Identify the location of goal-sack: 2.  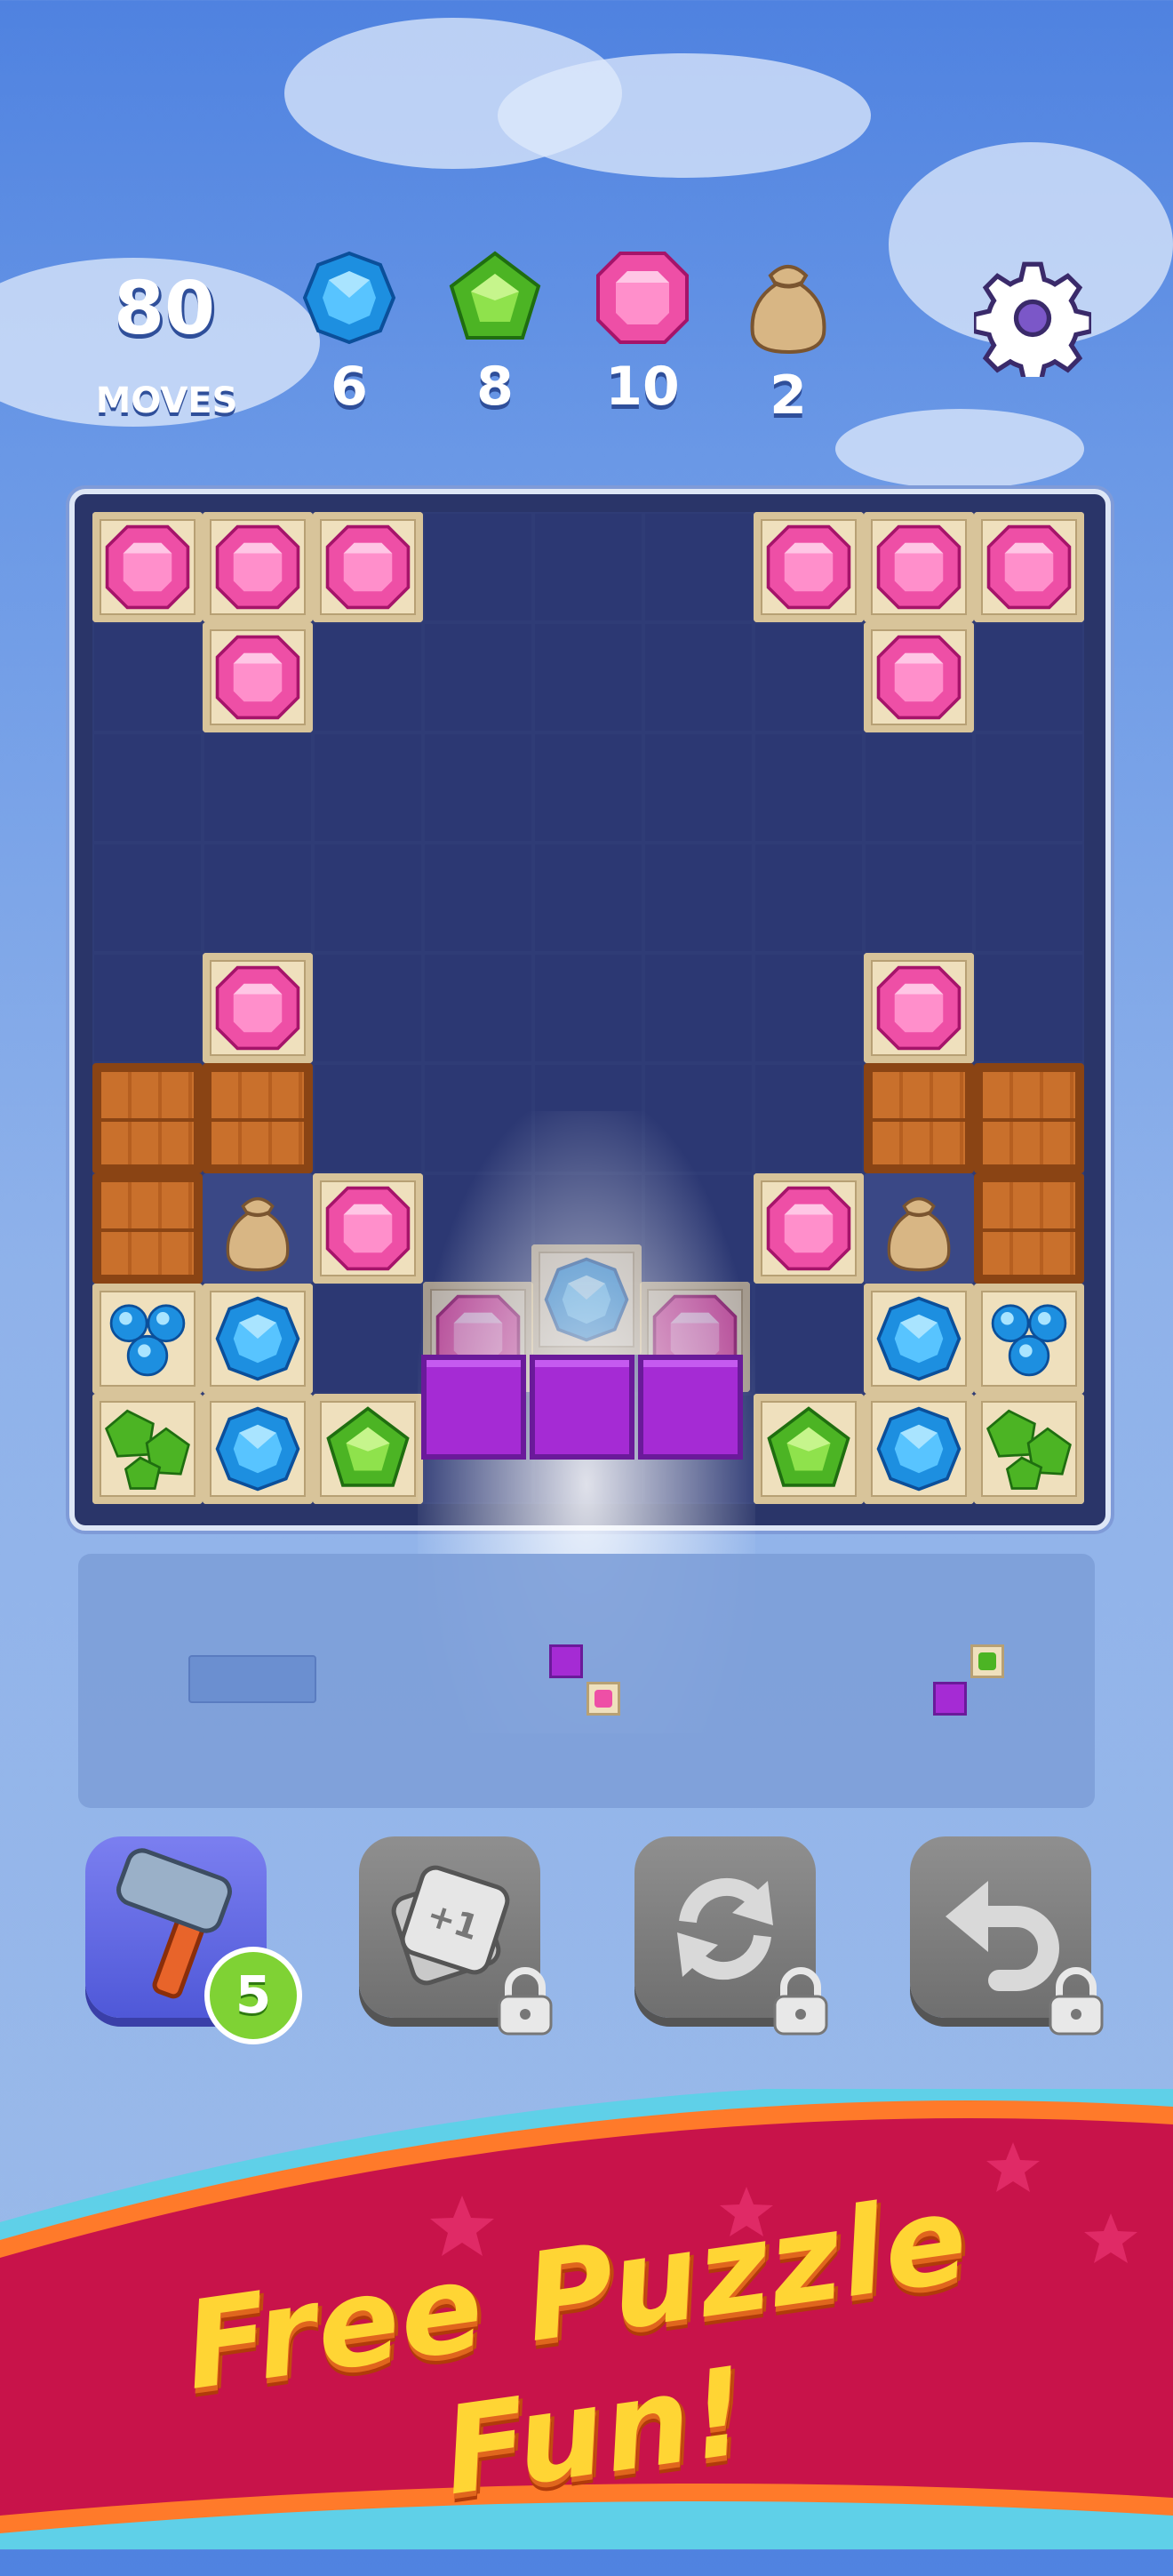
(788, 338).